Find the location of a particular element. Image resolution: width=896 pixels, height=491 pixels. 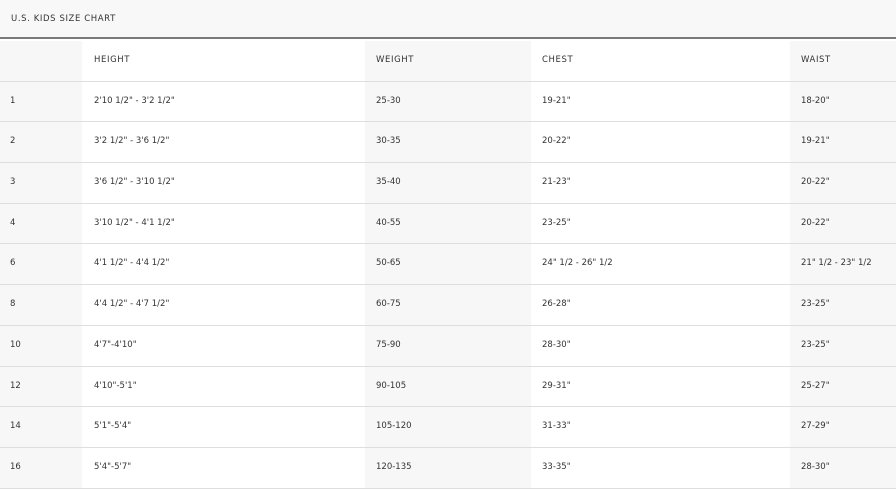

table-row: 2 3'2 1/2" - 3'6 1/2" 30-35 20-22" 19-21" is located at coordinates (448, 143).